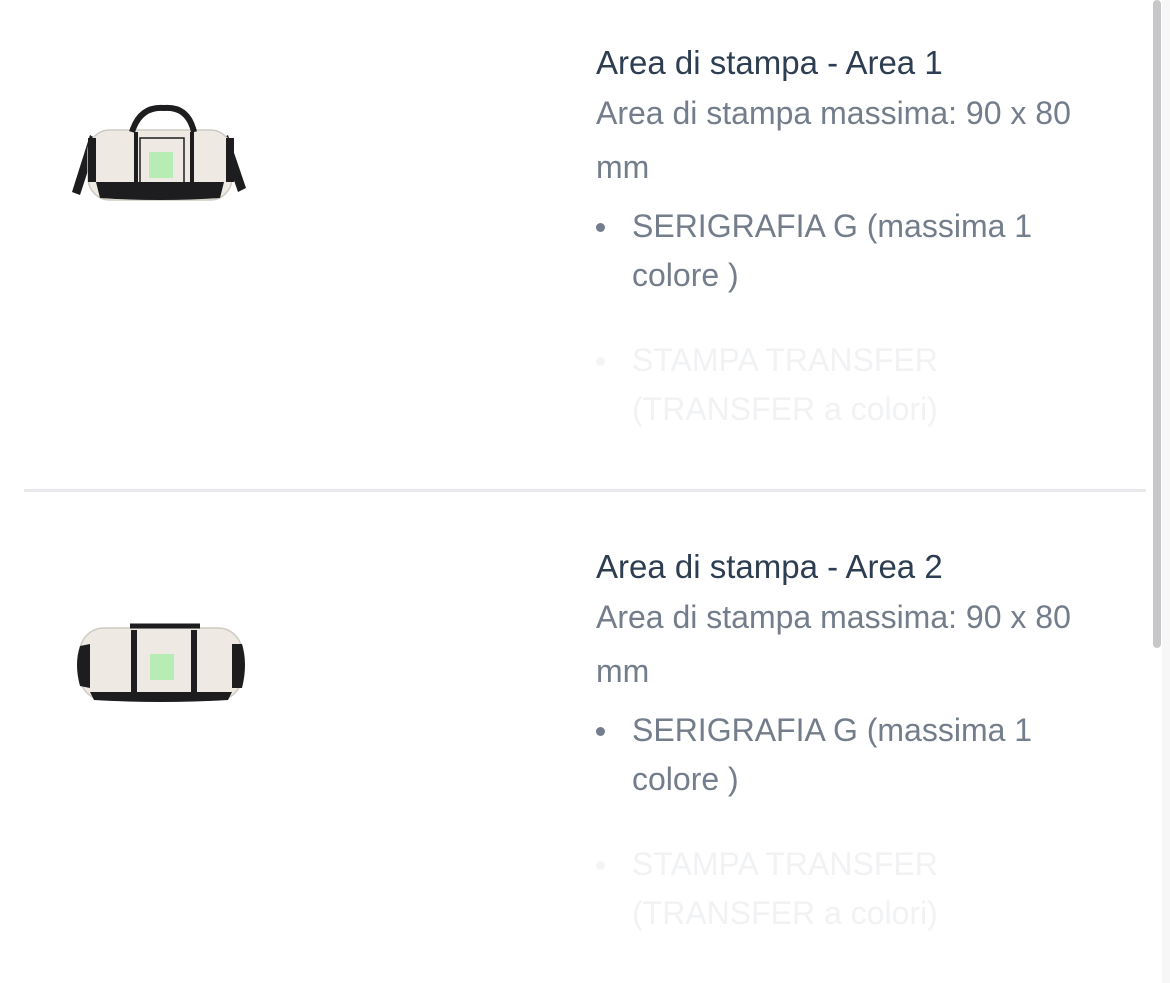  I want to click on print-area-title: Area di stampa - Area 2, so click(769, 566).